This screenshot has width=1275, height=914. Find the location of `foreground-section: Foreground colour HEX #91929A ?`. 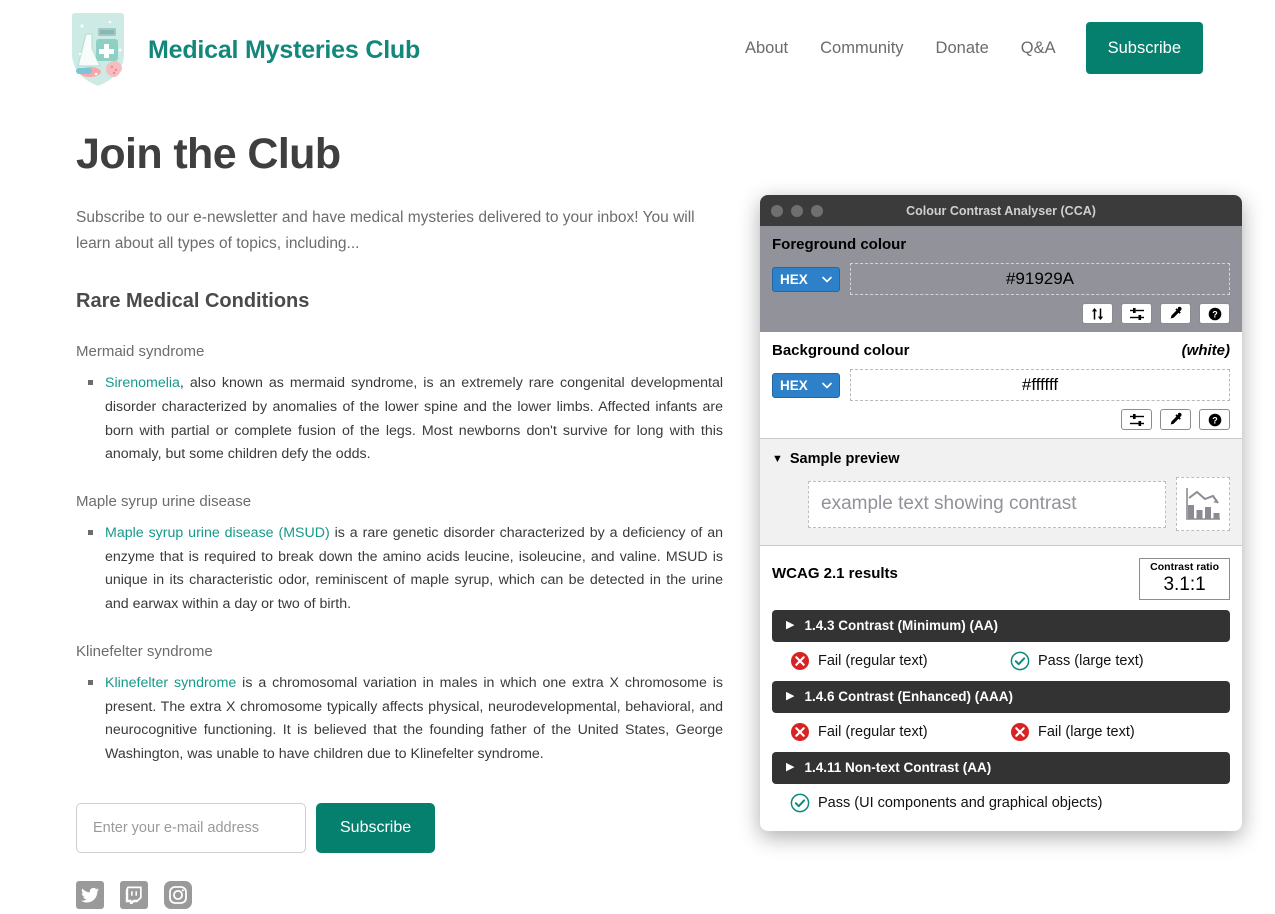

foreground-section: Foreground colour HEX #91929A ? is located at coordinates (1001, 279).